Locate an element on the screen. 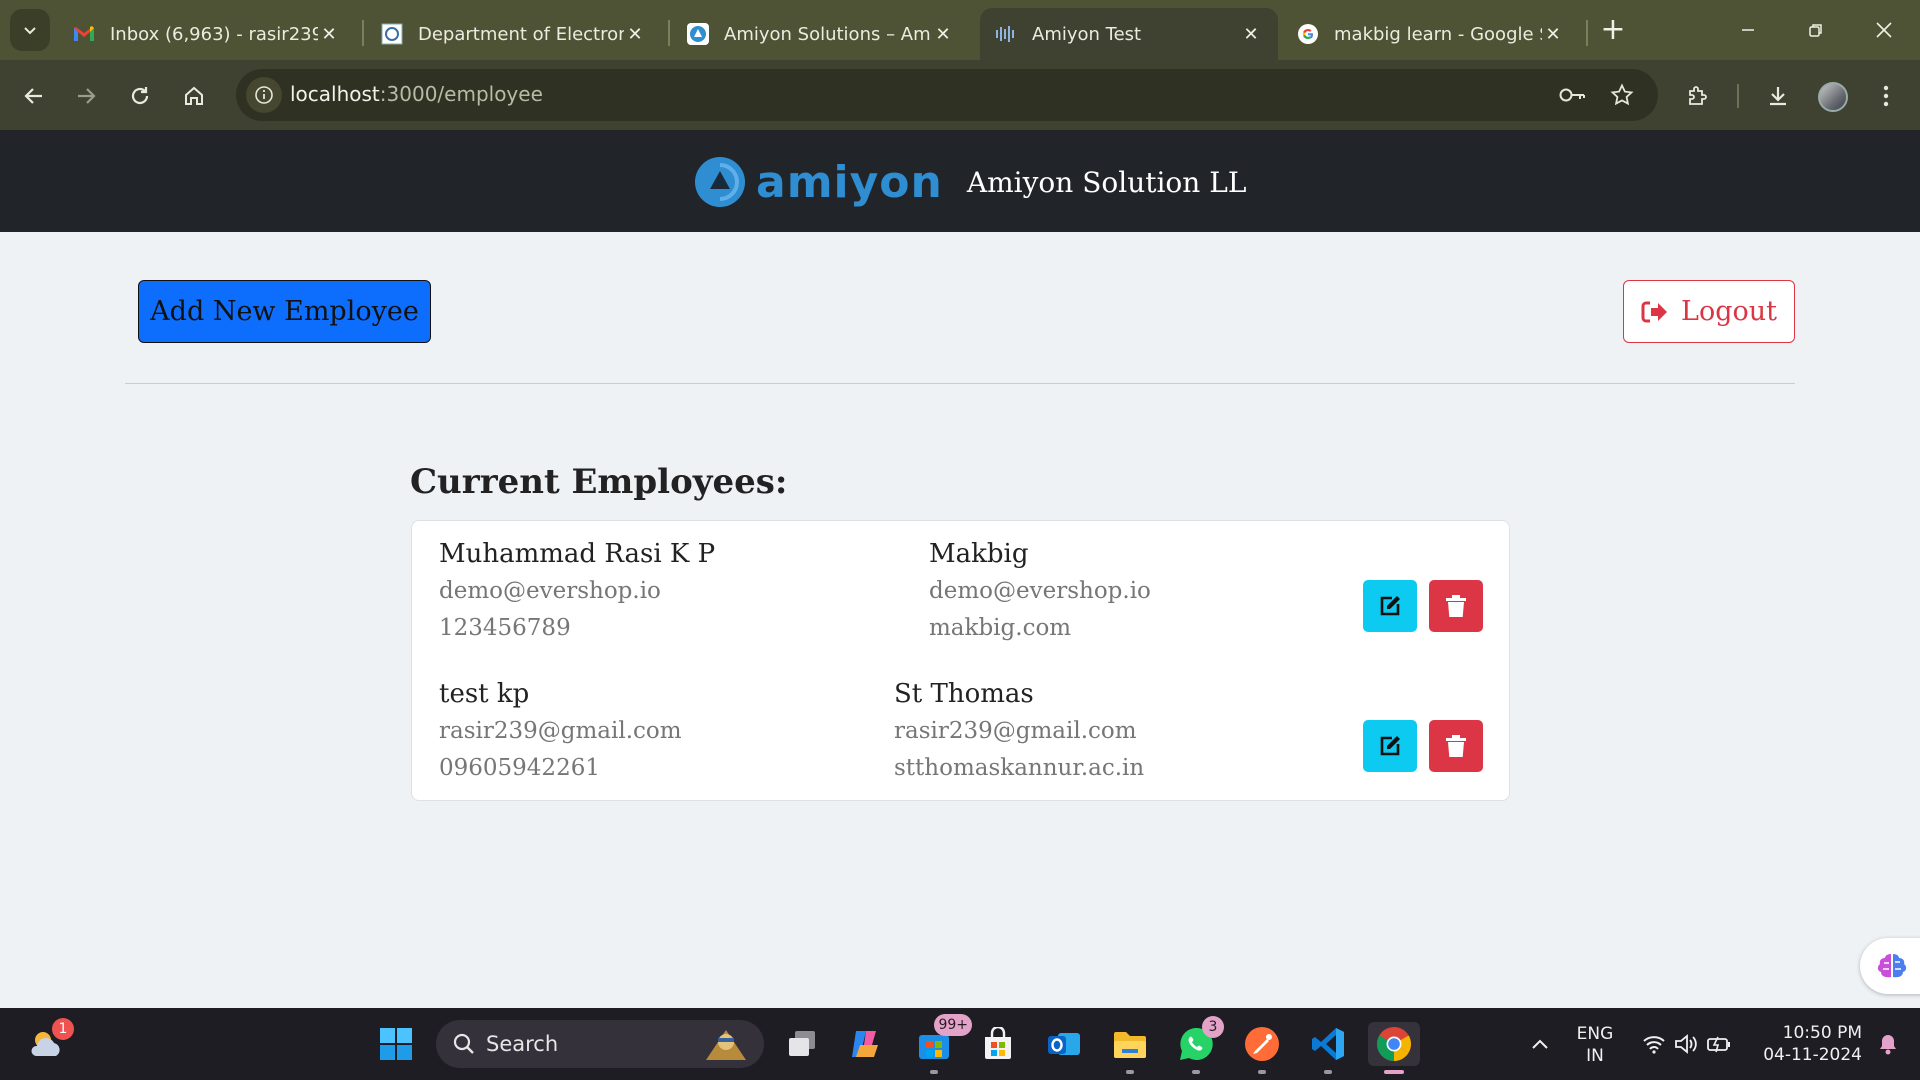 The height and width of the screenshot is (1080, 1920). browser-tab-department: Department of Electronic ✕ is located at coordinates (514, 34).